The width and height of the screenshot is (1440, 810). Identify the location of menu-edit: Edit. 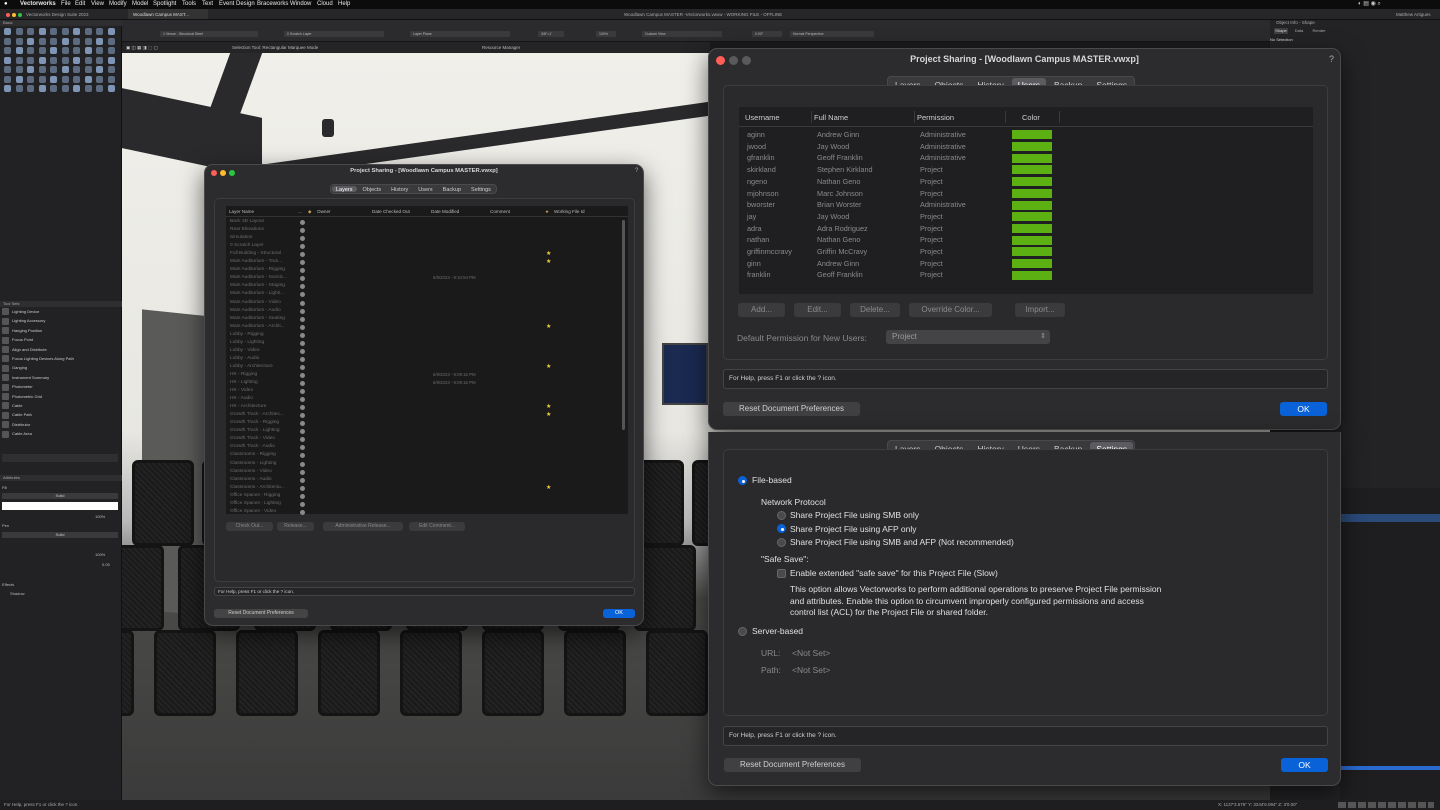
(80, 4).